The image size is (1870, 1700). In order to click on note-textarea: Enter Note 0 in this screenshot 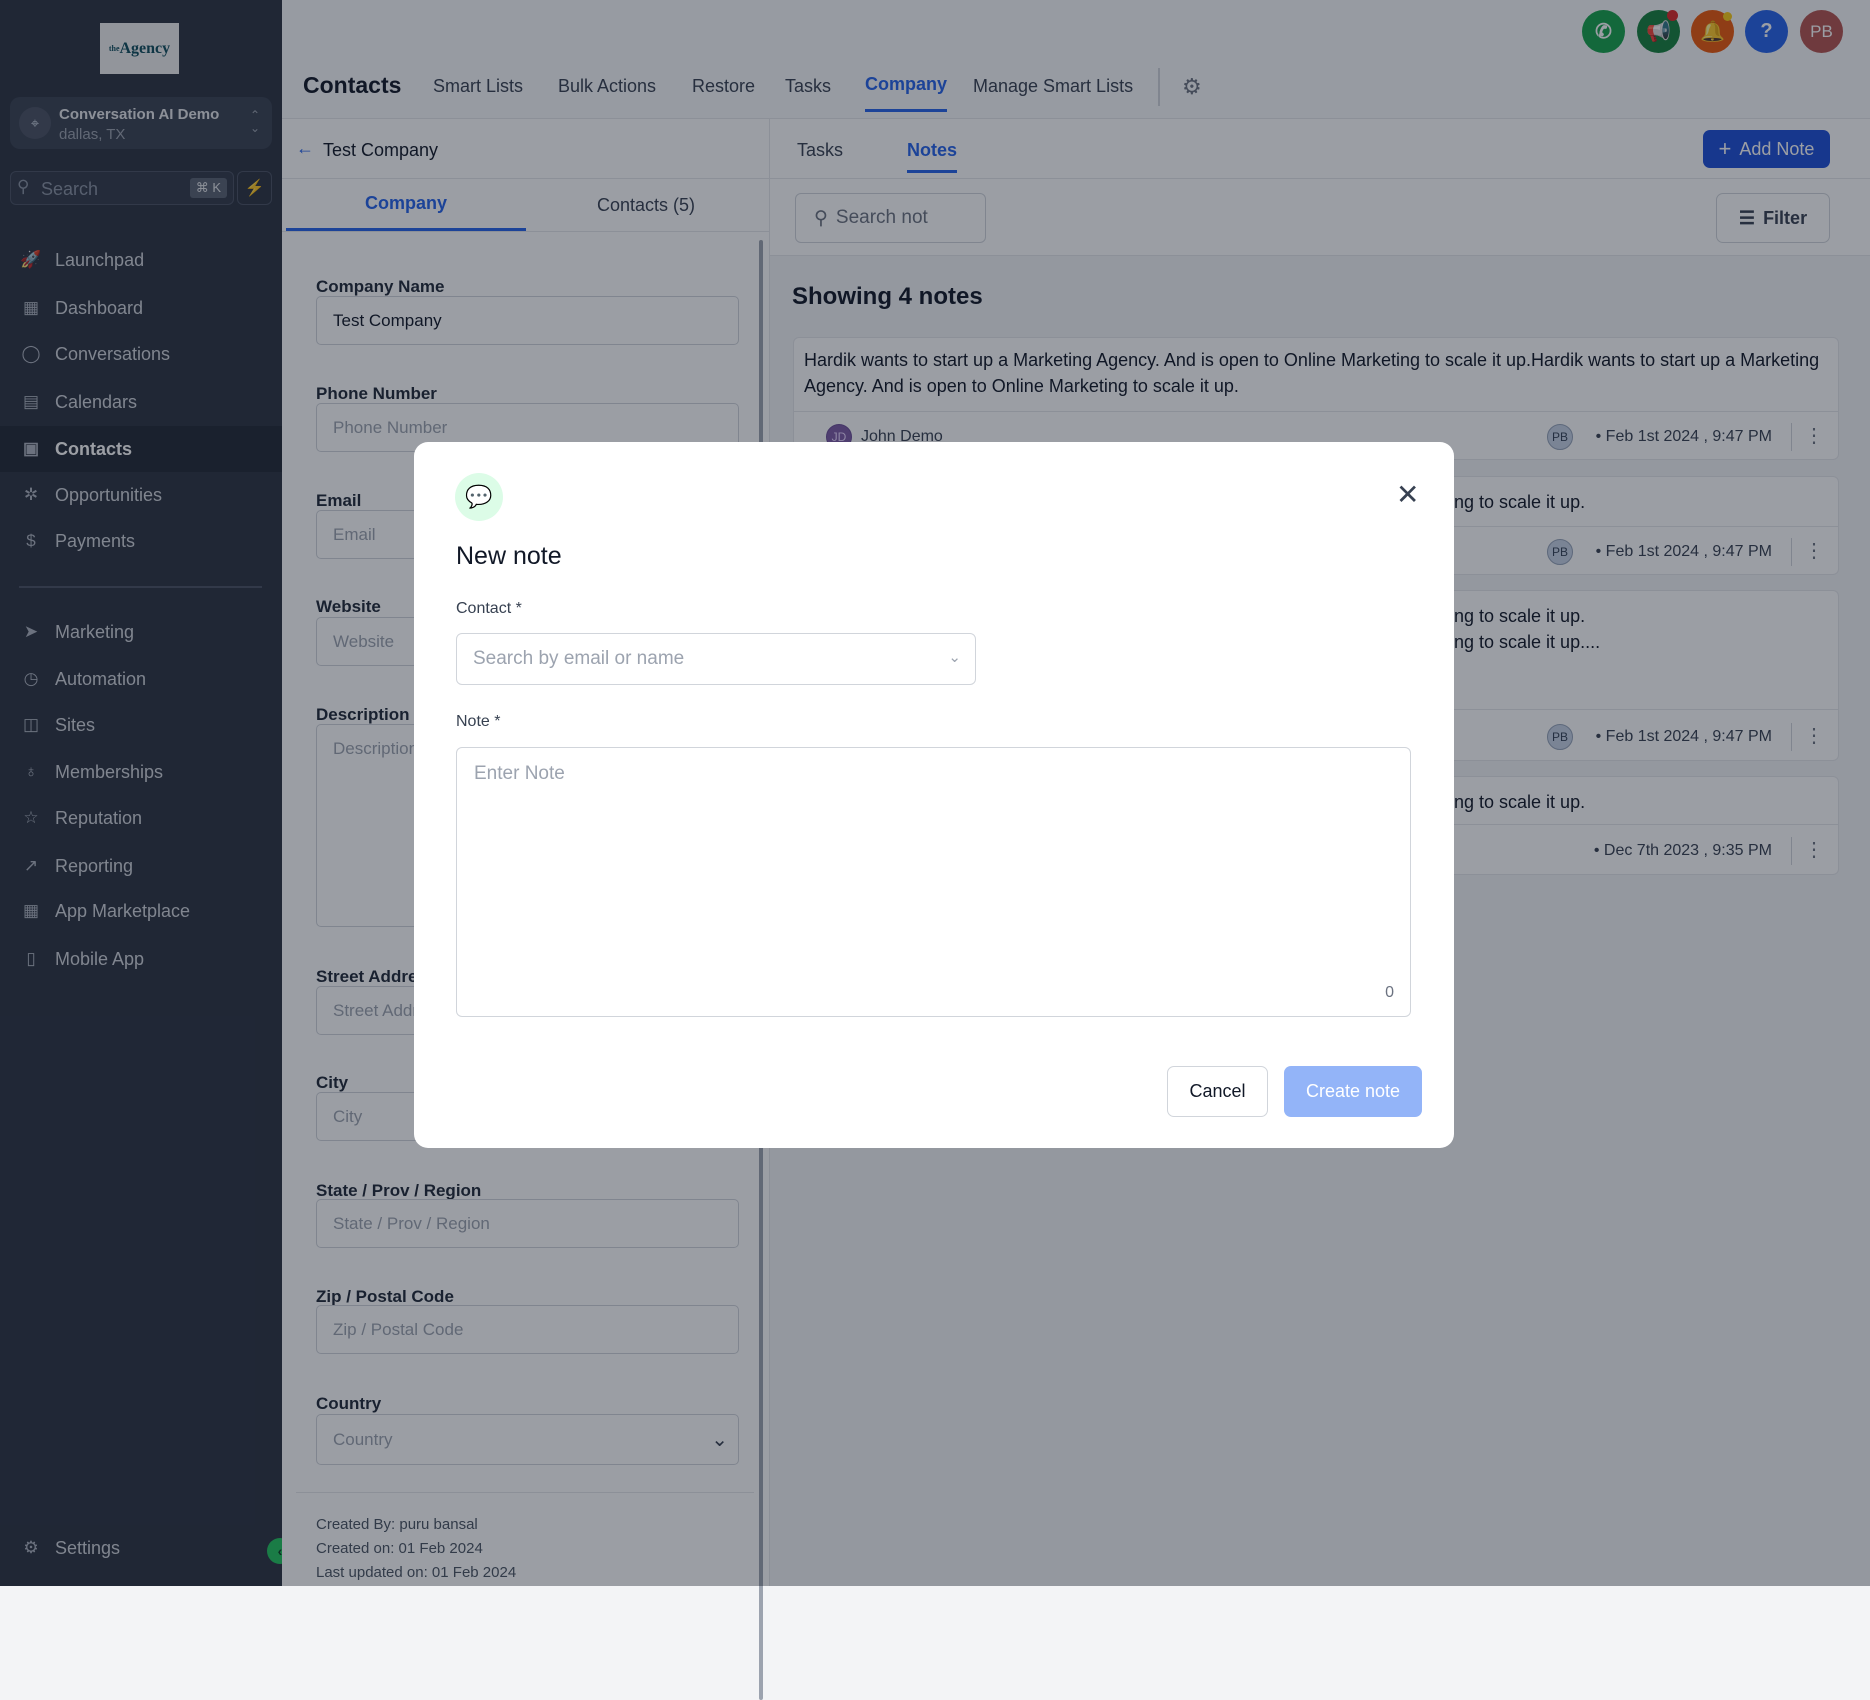, I will do `click(933, 882)`.